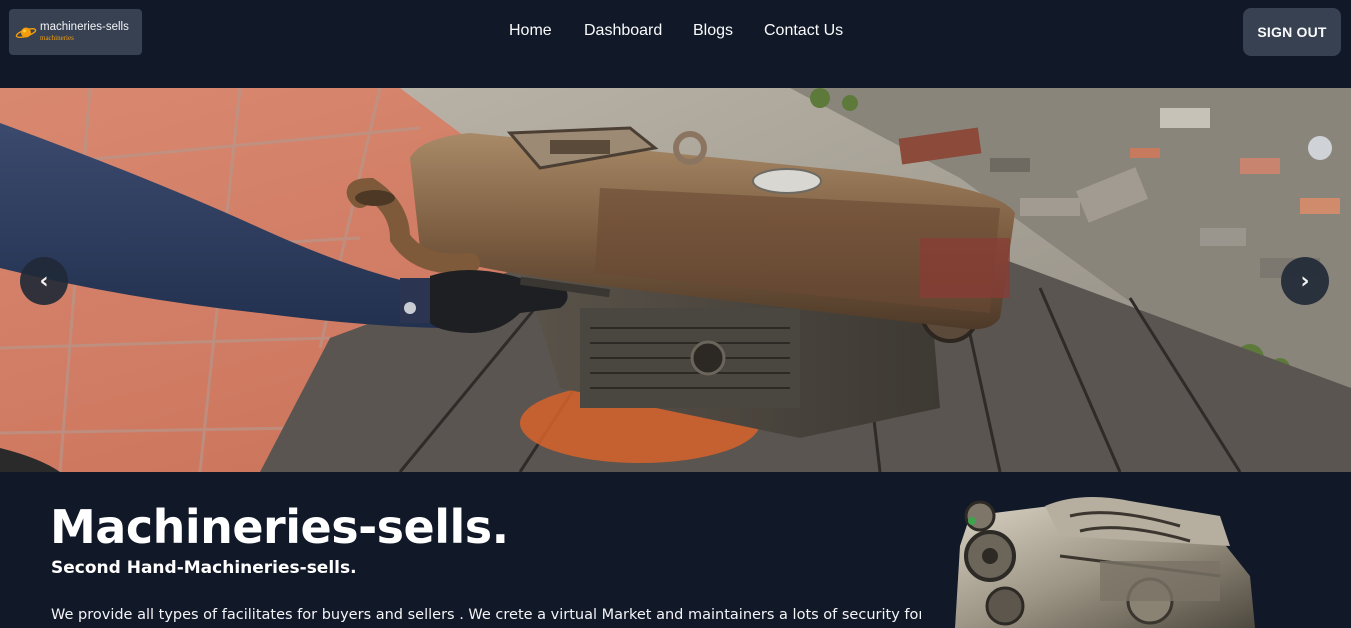 Image resolution: width=1351 pixels, height=628 pixels. I want to click on hero-subtitle: Second Hand-Machineries-sells., so click(204, 568).